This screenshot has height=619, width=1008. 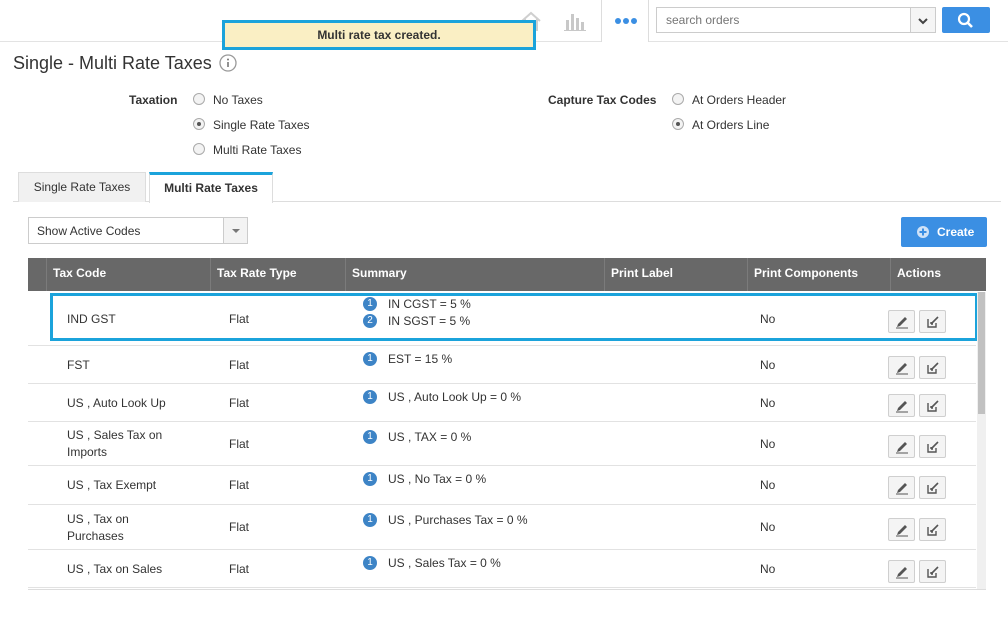 What do you see at coordinates (429, 304) in the screenshot?
I see `summary-text: IN CGST = 5 %` at bounding box center [429, 304].